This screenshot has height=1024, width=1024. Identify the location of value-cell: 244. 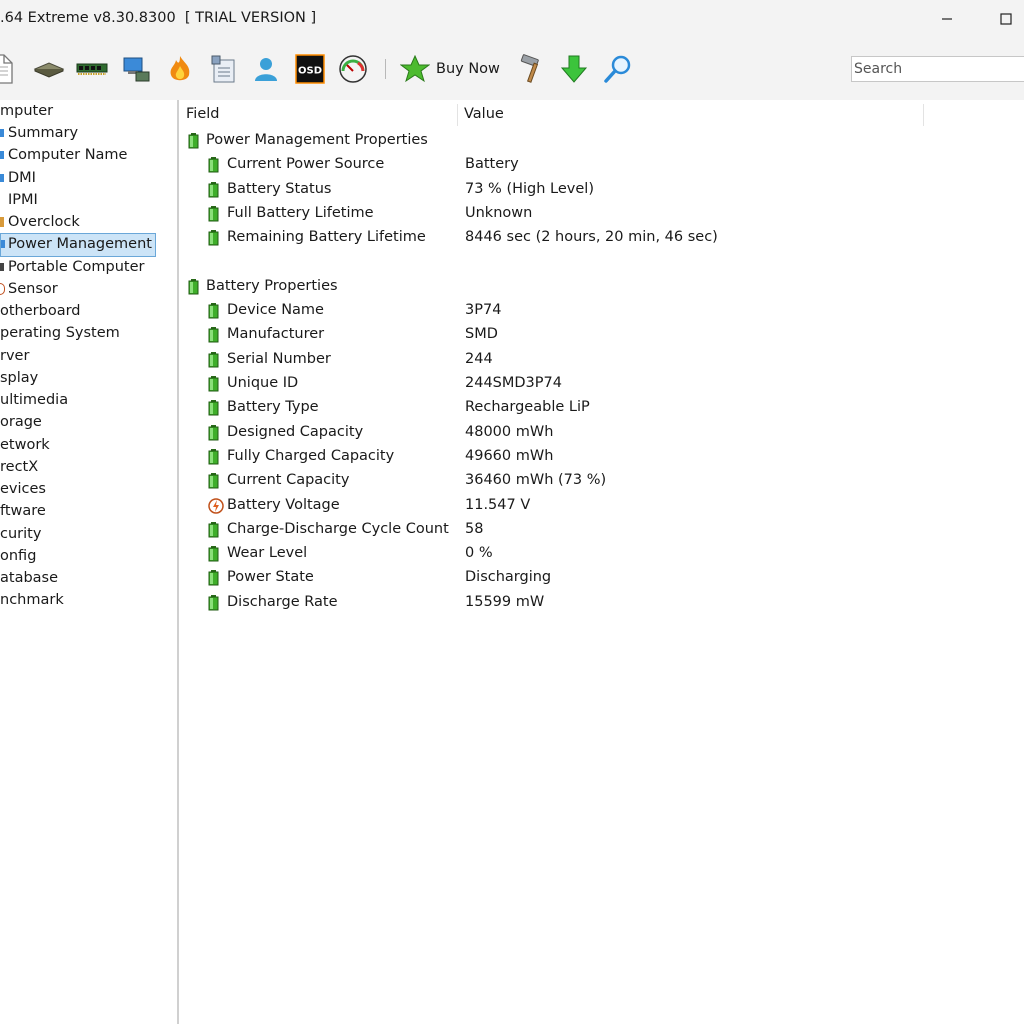
(479, 358).